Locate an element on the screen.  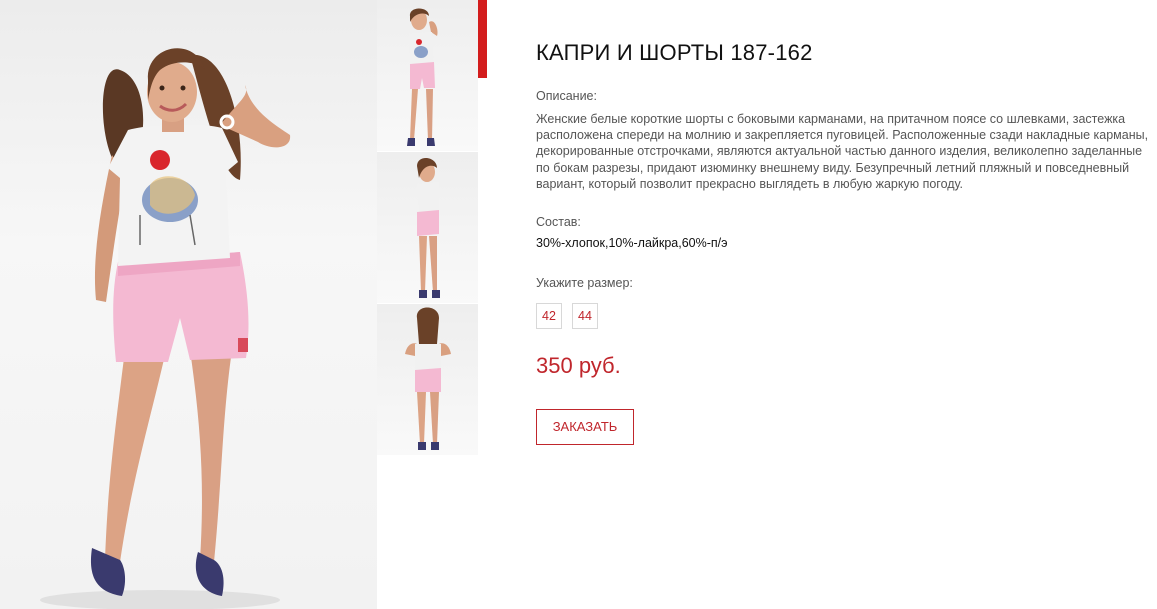
thumbnail-back is located at coordinates (427, 379).